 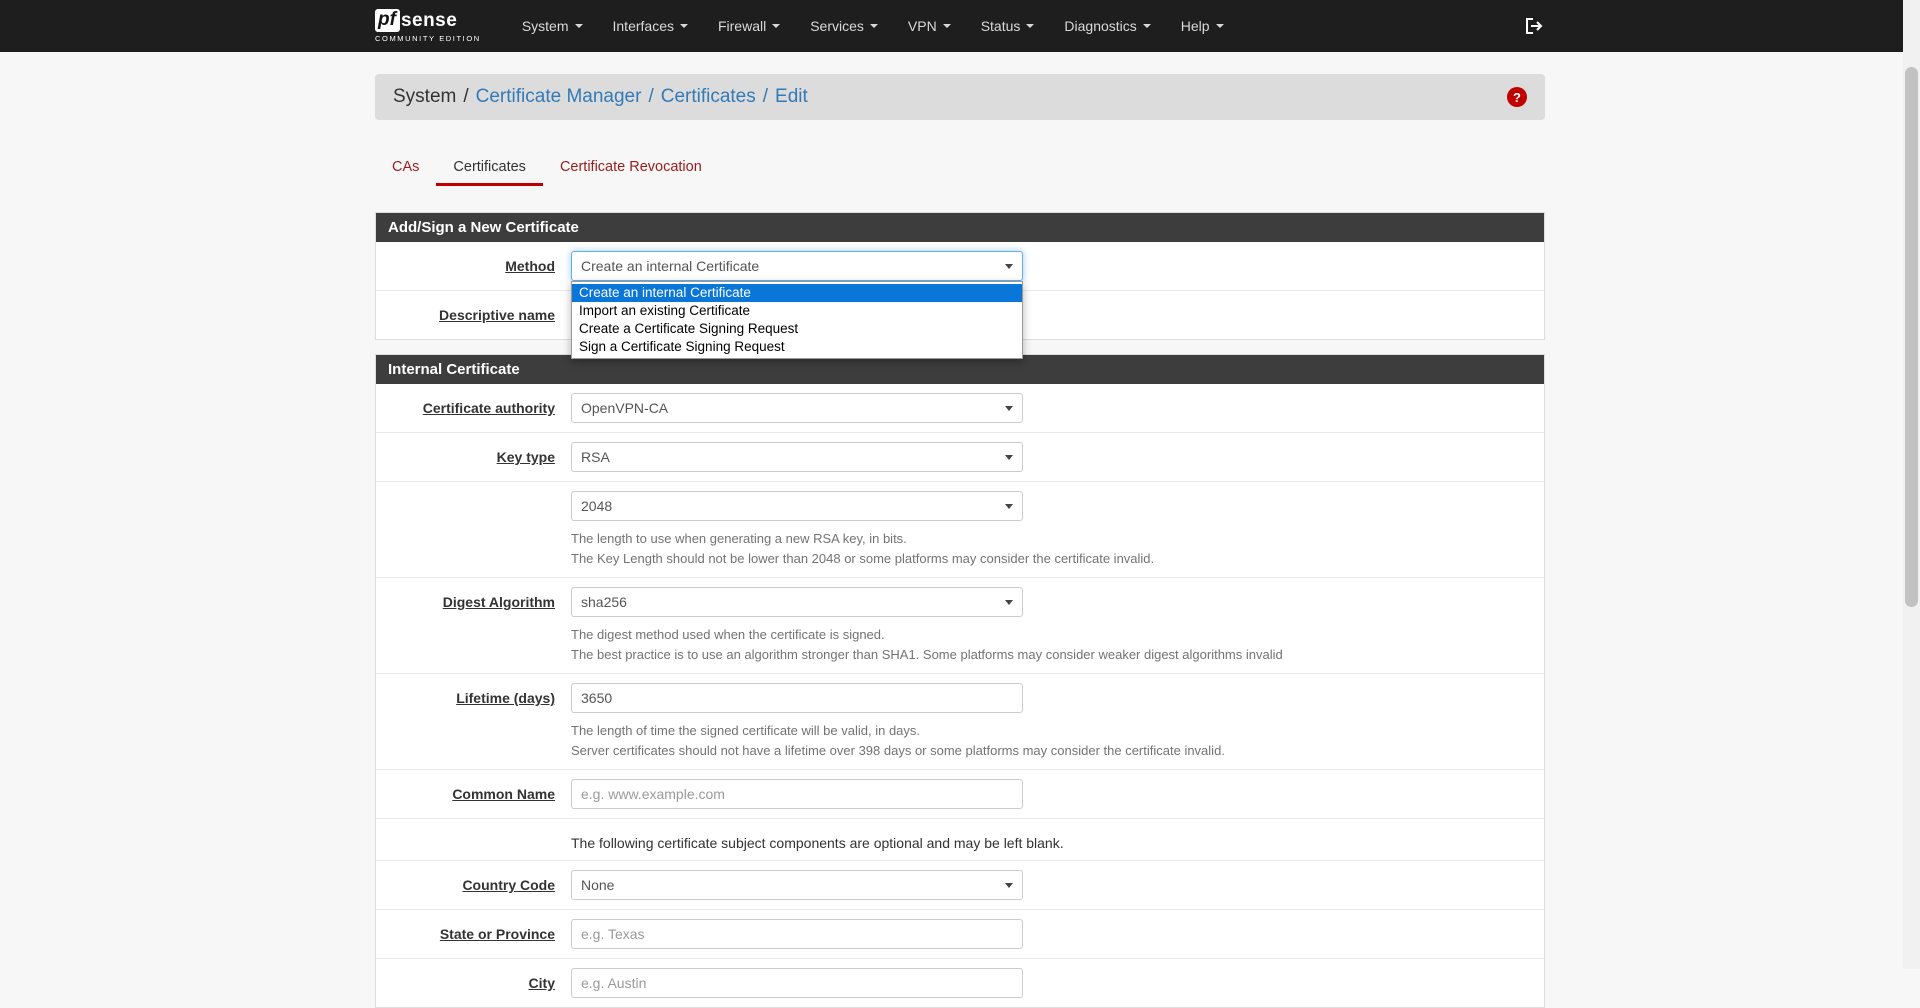 What do you see at coordinates (552, 26) in the screenshot?
I see `menu-system: System` at bounding box center [552, 26].